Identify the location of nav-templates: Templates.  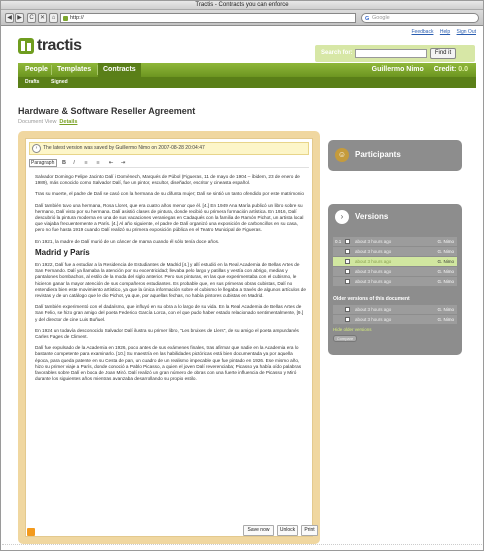
(74, 70).